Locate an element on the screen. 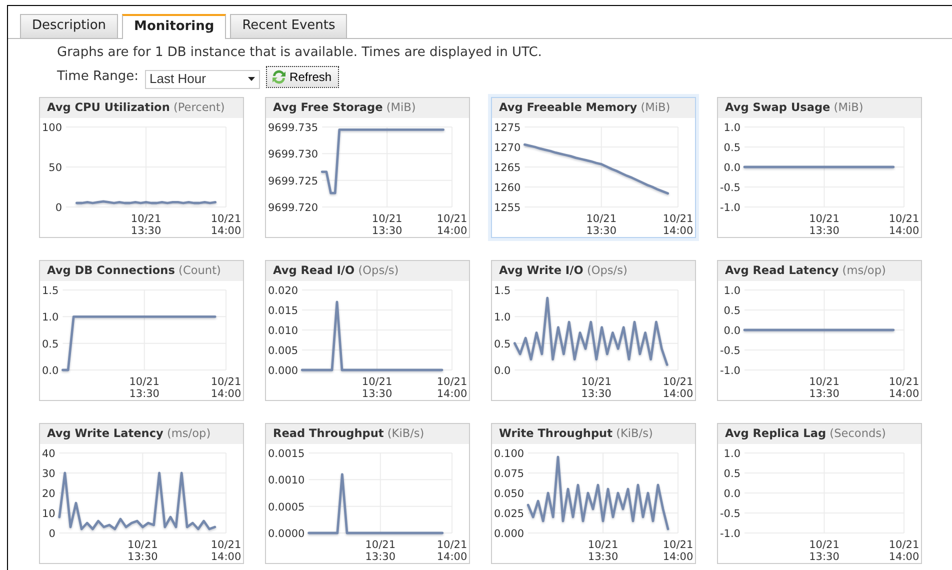 The image size is (952, 570). graph-title: Write Throughput is located at coordinates (555, 433).